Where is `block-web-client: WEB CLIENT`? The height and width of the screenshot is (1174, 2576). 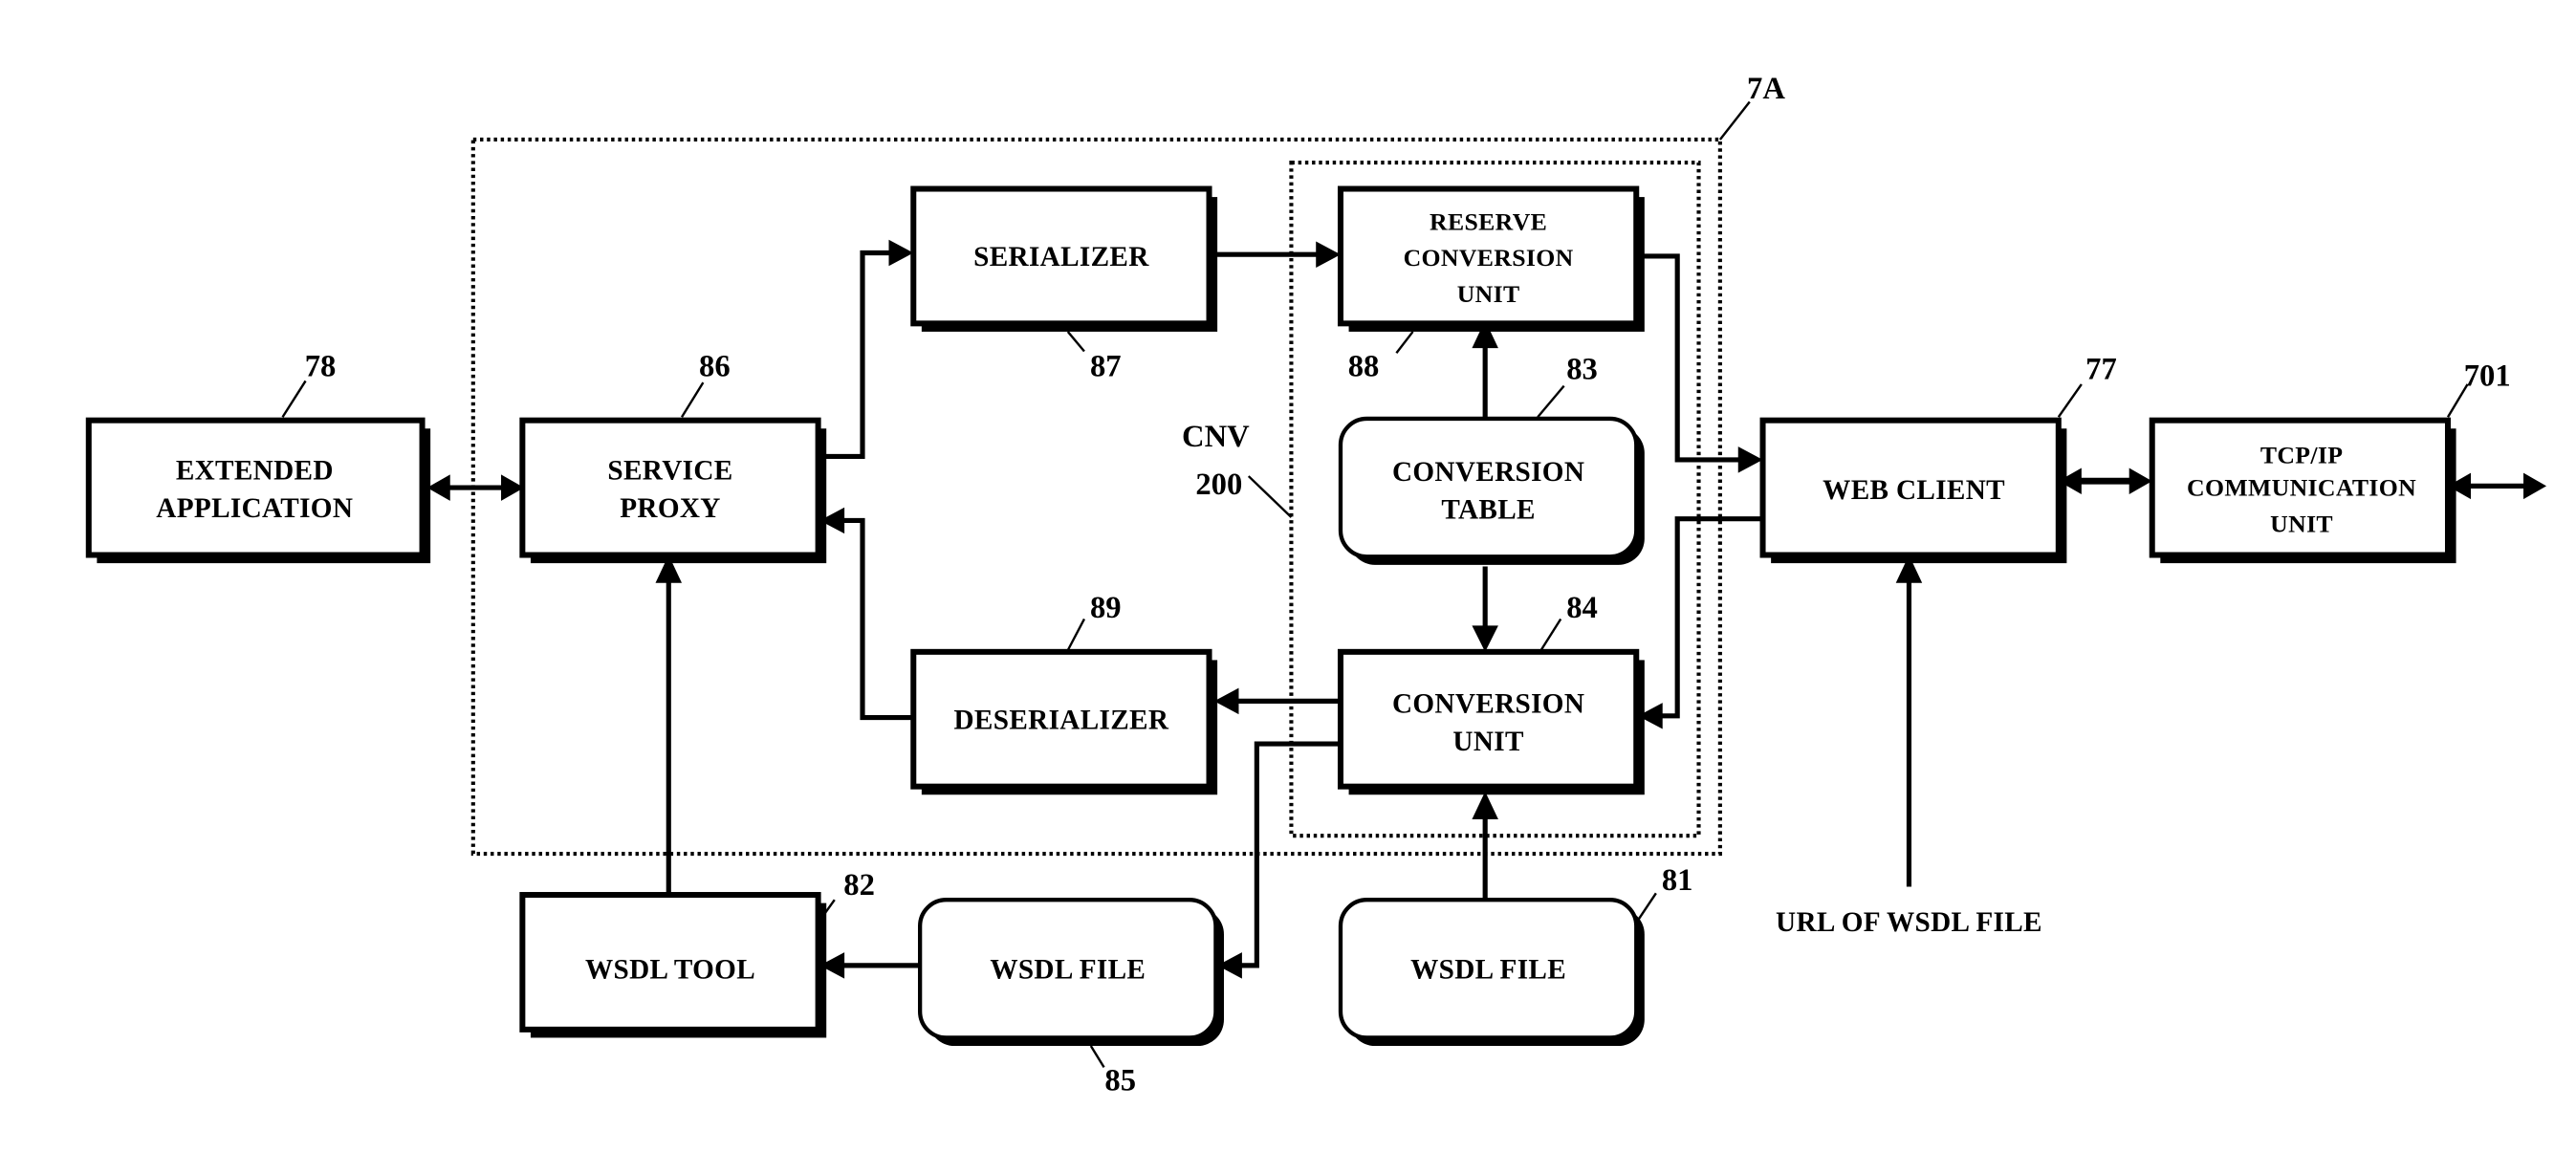 block-web-client: WEB CLIENT is located at coordinates (1913, 490).